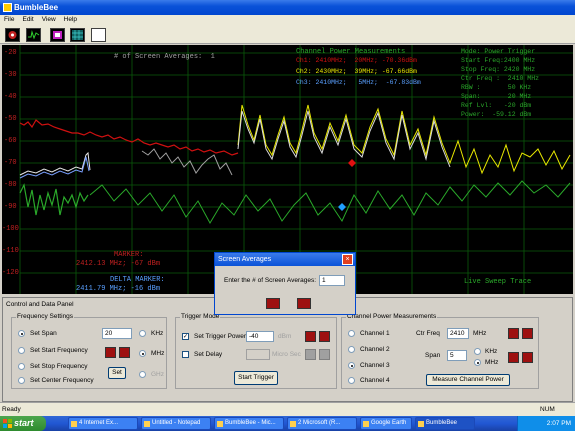 Image resolution: width=575 pixels, height=431 pixels. Describe the element at coordinates (77, 35) in the screenshot. I see `grid-icon` at that location.